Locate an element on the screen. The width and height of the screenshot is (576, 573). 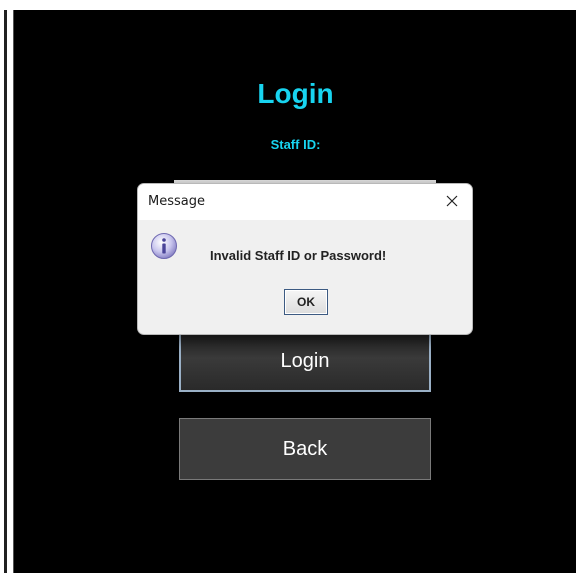
left-edge-strip is located at coordinates (6, 286).